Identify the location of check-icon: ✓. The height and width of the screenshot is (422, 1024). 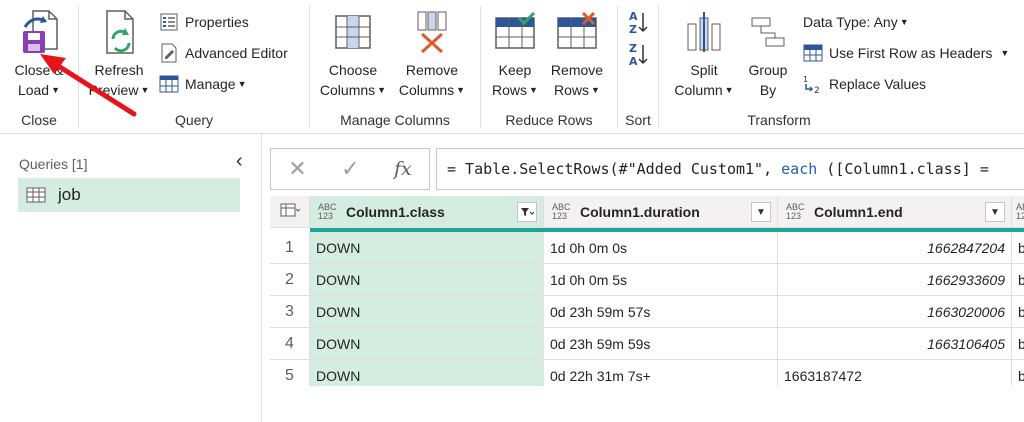
(350, 169).